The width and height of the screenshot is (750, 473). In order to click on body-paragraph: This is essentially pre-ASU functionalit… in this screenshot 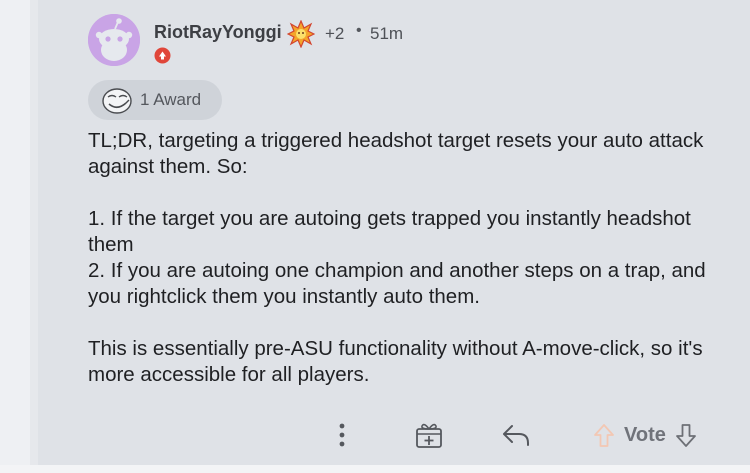, I will do `click(395, 361)`.